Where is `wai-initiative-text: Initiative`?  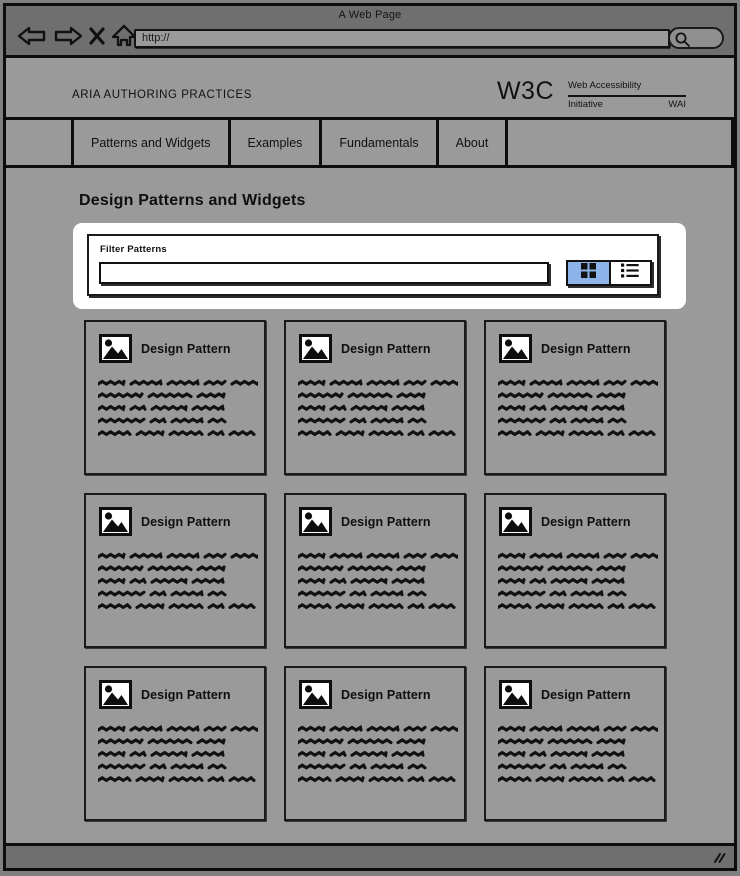 wai-initiative-text: Initiative is located at coordinates (585, 104).